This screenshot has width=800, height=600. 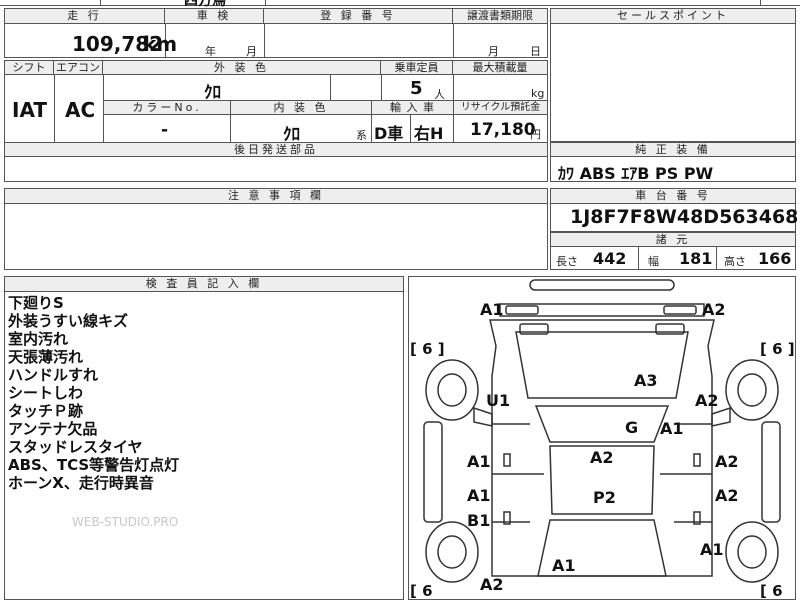 What do you see at coordinates (492, 584) in the screenshot?
I see `damage-left-rear-quarter: A2` at bounding box center [492, 584].